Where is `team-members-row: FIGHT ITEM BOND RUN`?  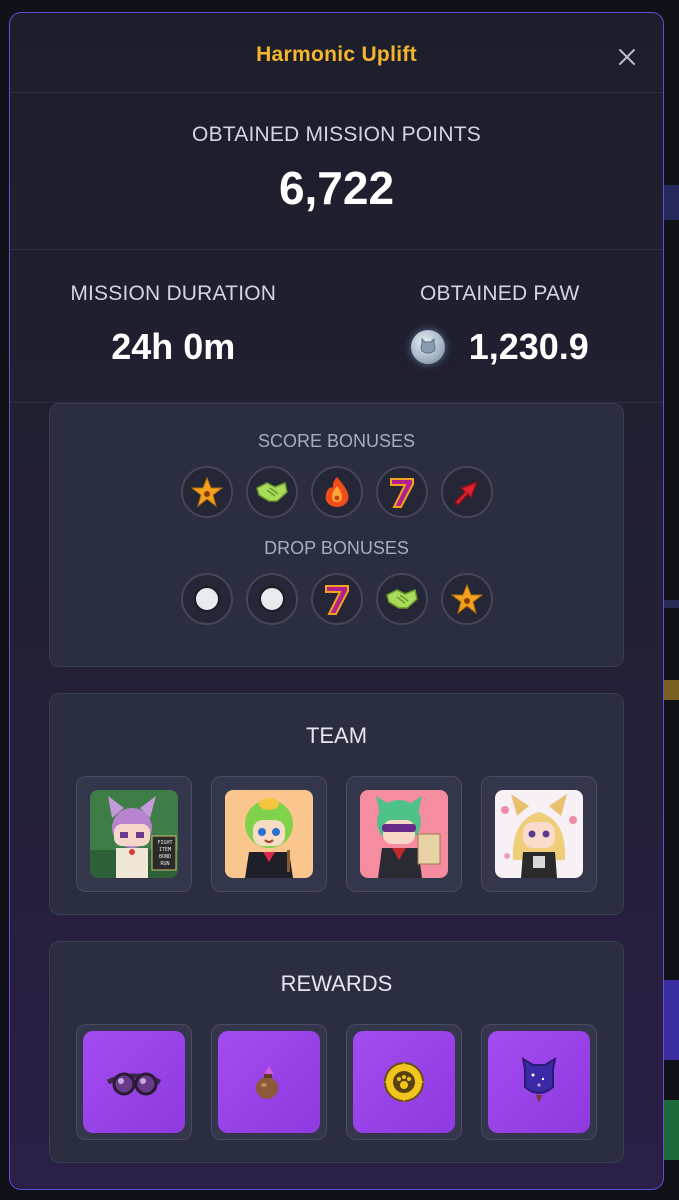 team-members-row: FIGHT ITEM BOND RUN is located at coordinates (336, 834).